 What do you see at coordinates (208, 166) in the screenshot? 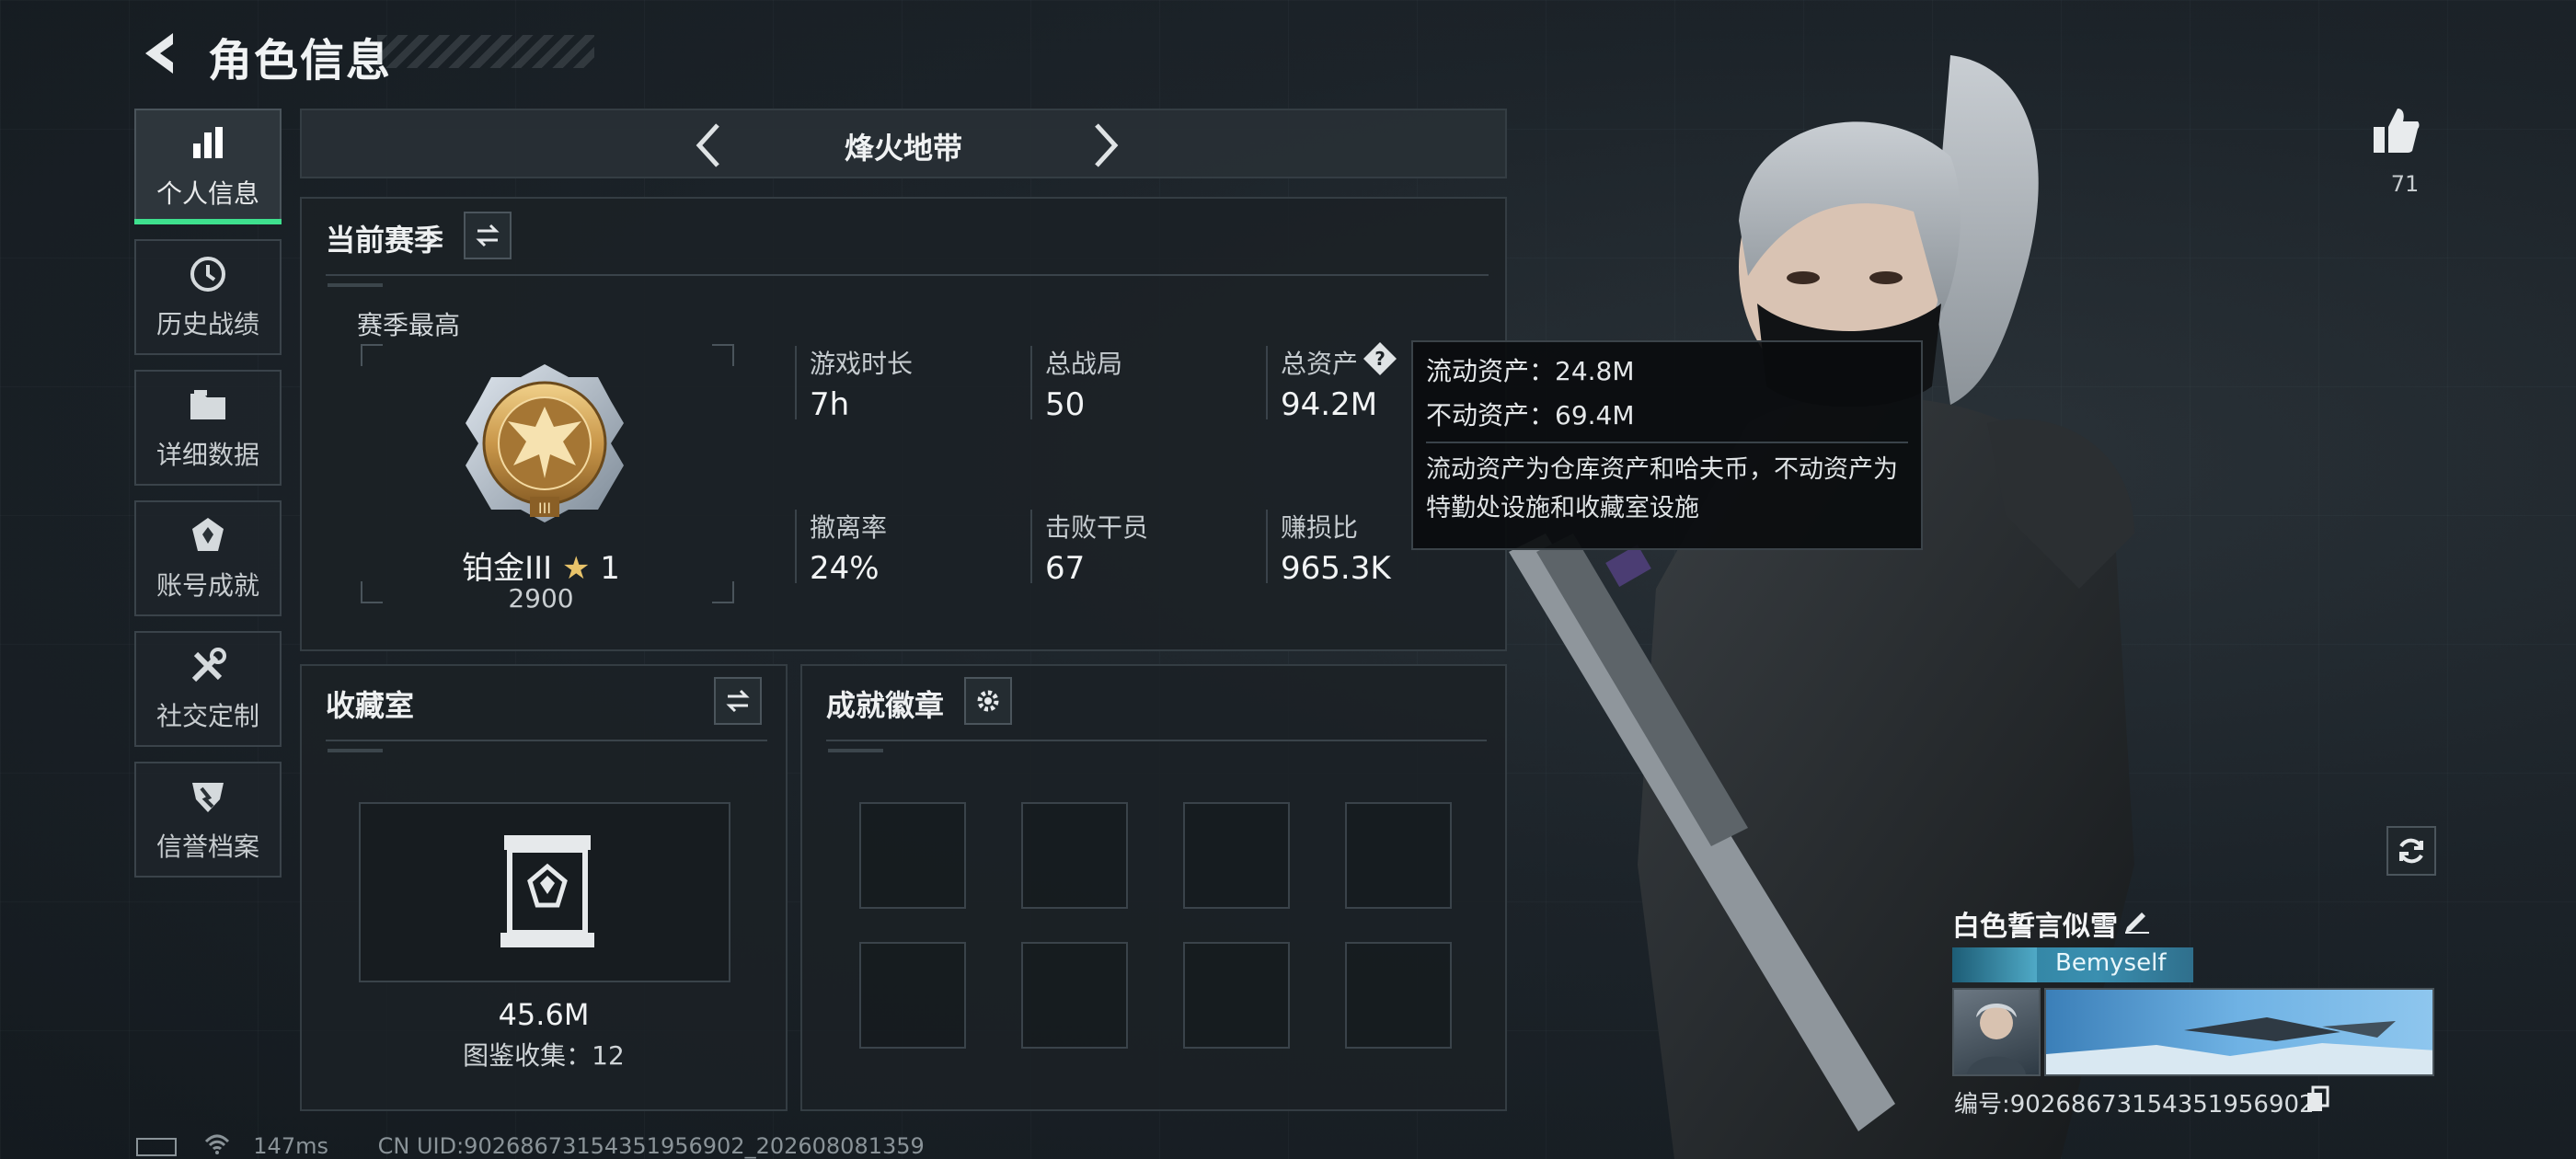
I see `sidebar-item-personal-info: 个人信息` at bounding box center [208, 166].